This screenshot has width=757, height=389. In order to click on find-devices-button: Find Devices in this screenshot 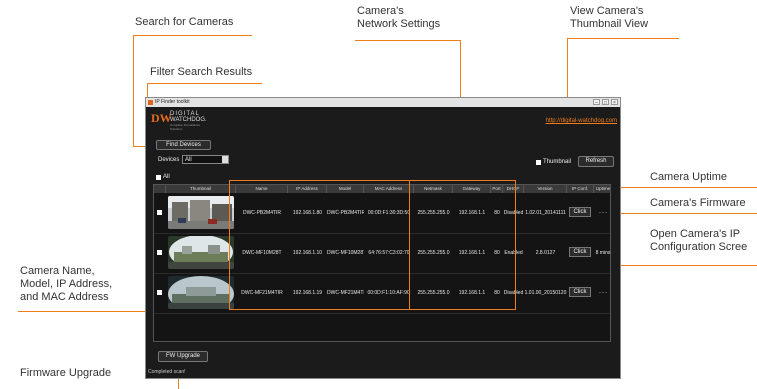, I will do `click(183, 145)`.